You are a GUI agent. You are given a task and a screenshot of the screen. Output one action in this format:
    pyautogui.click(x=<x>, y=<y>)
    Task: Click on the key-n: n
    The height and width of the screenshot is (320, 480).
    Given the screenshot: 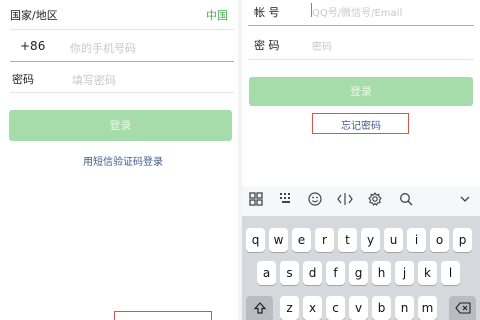 What is the action you would take?
    pyautogui.click(x=404, y=308)
    